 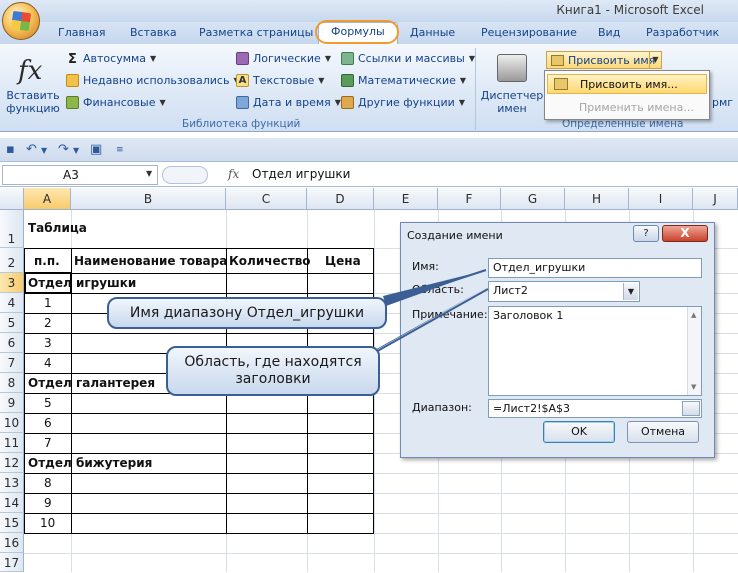 What do you see at coordinates (595, 268) in the screenshot?
I see `name-field: Отдел_игрушки` at bounding box center [595, 268].